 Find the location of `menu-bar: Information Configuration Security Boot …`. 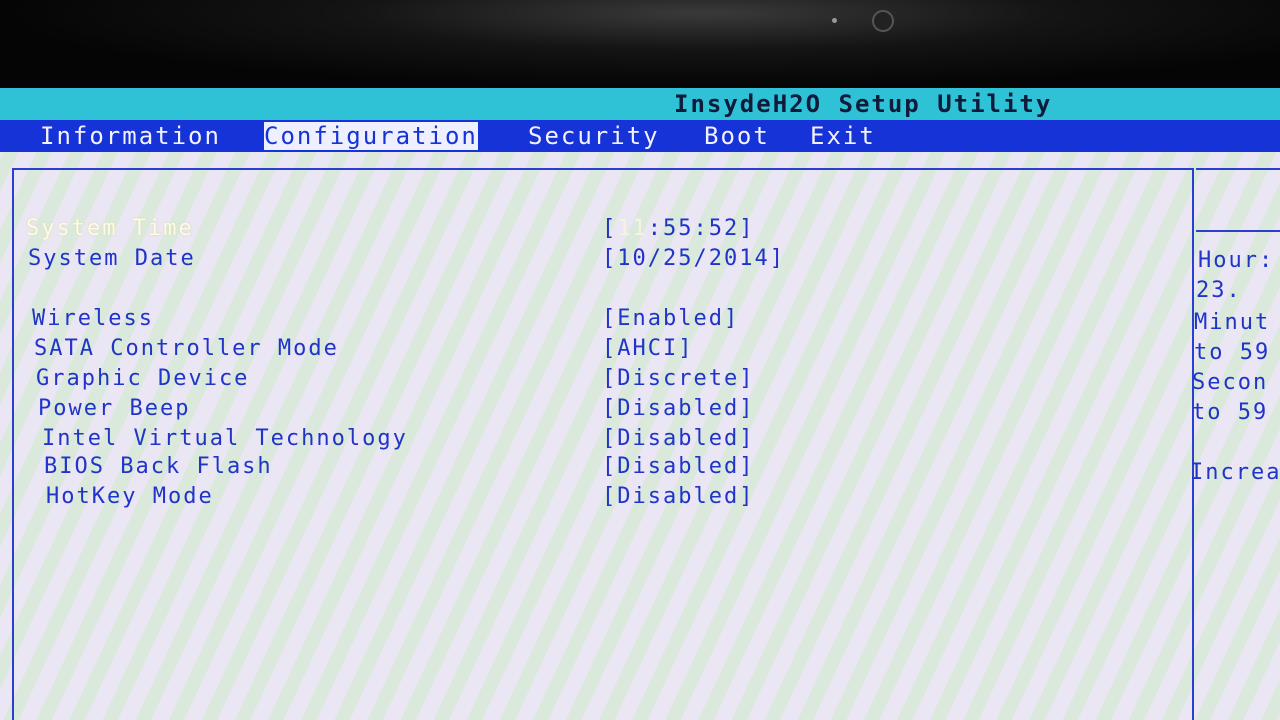

menu-bar: Information Configuration Security Boot … is located at coordinates (640, 136).